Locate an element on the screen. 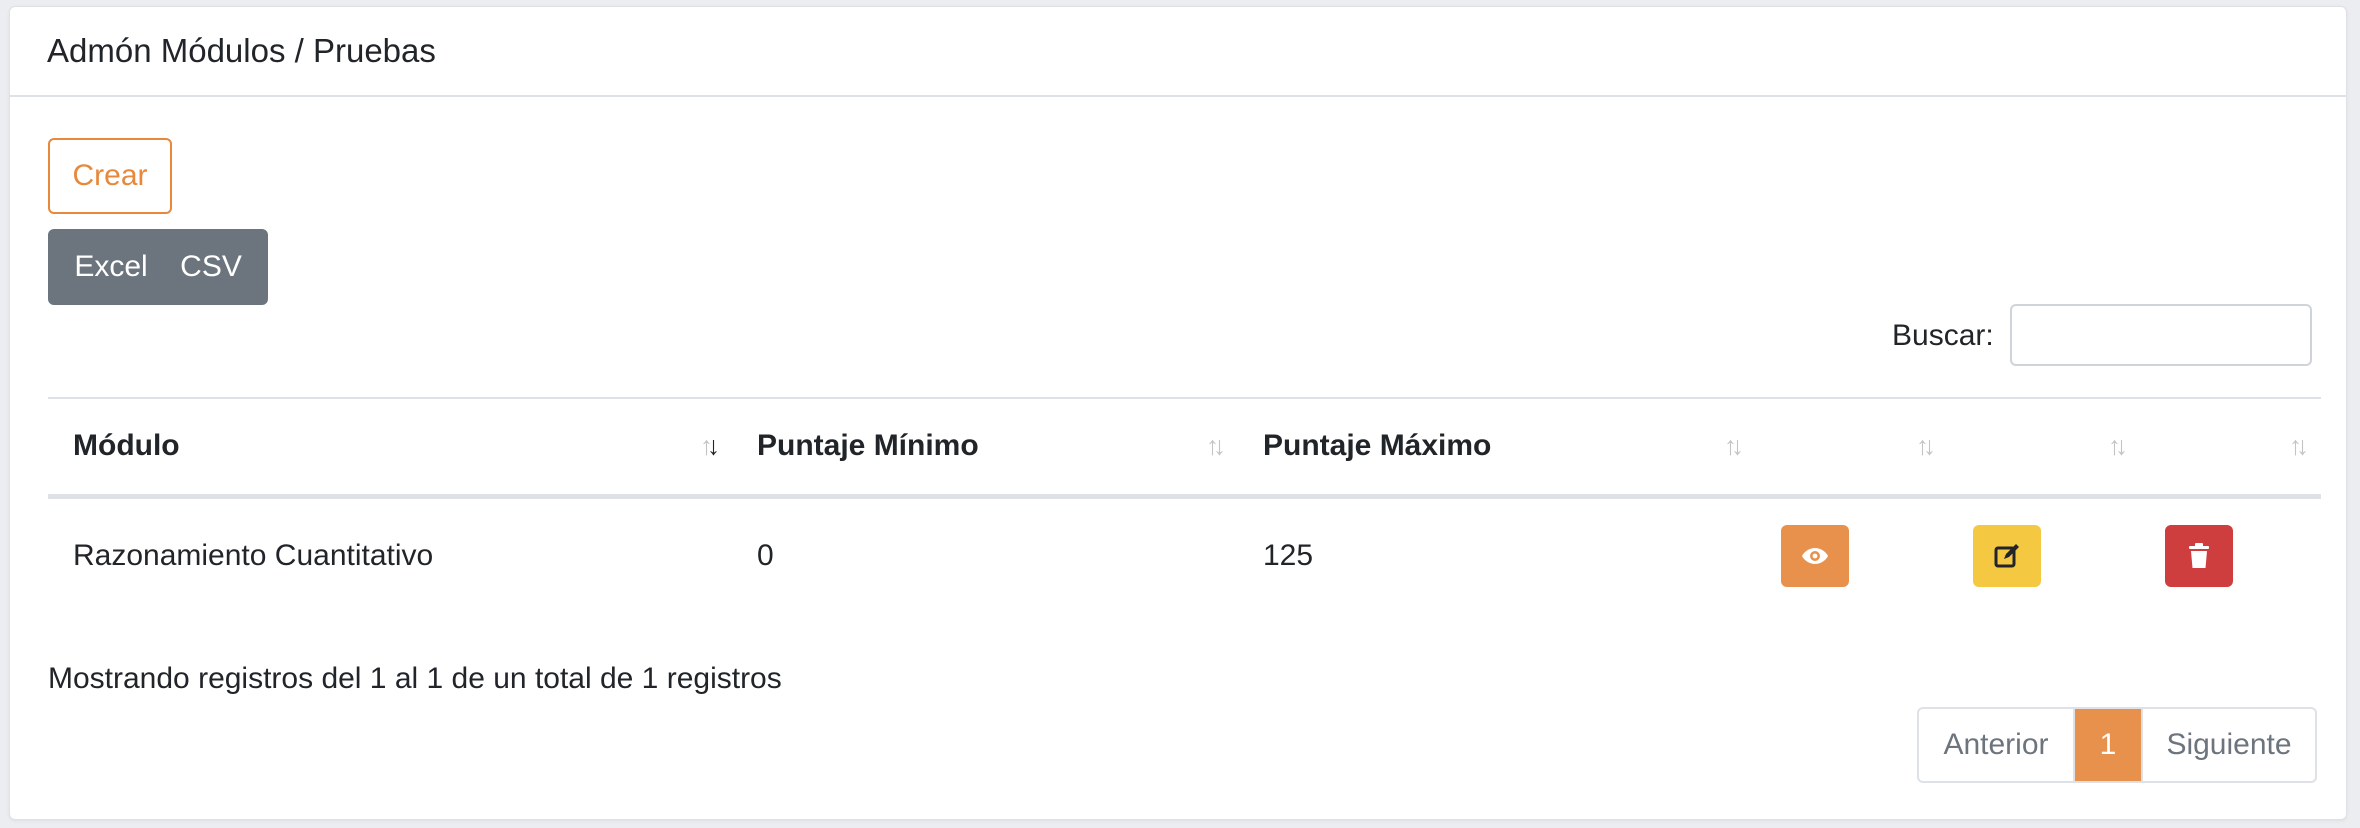  edit-icon is located at coordinates (2006, 556).